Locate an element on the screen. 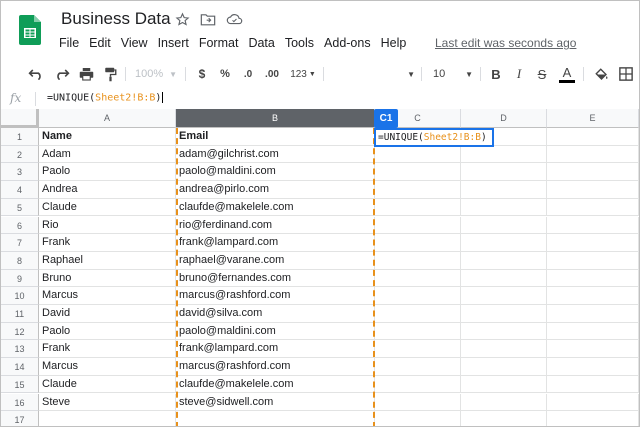  row-header: 11 is located at coordinates (20, 314).